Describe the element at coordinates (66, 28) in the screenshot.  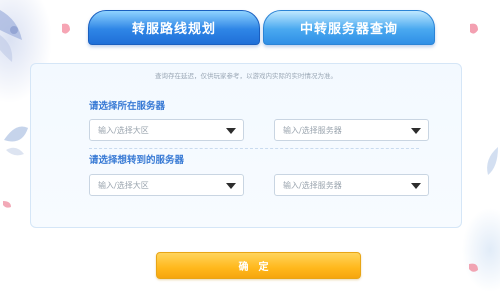
I see `decoration-petal-top` at that location.